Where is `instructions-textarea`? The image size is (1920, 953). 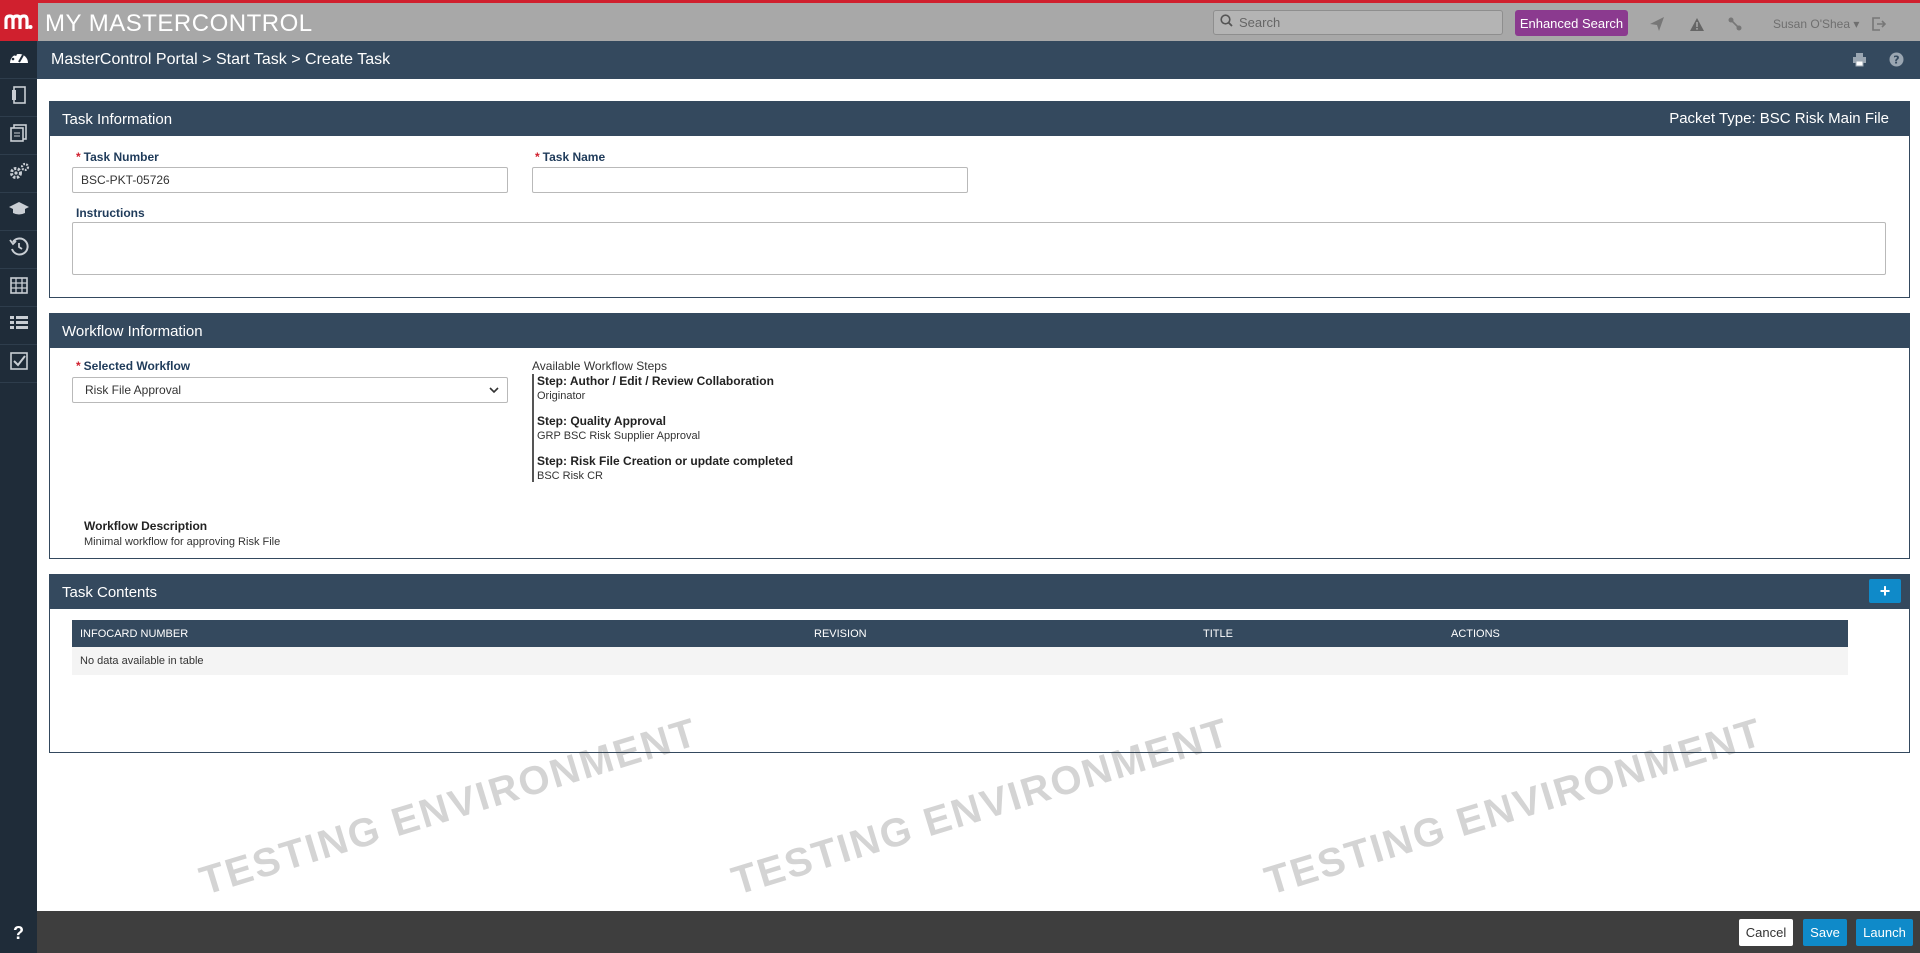
instructions-textarea is located at coordinates (979, 248).